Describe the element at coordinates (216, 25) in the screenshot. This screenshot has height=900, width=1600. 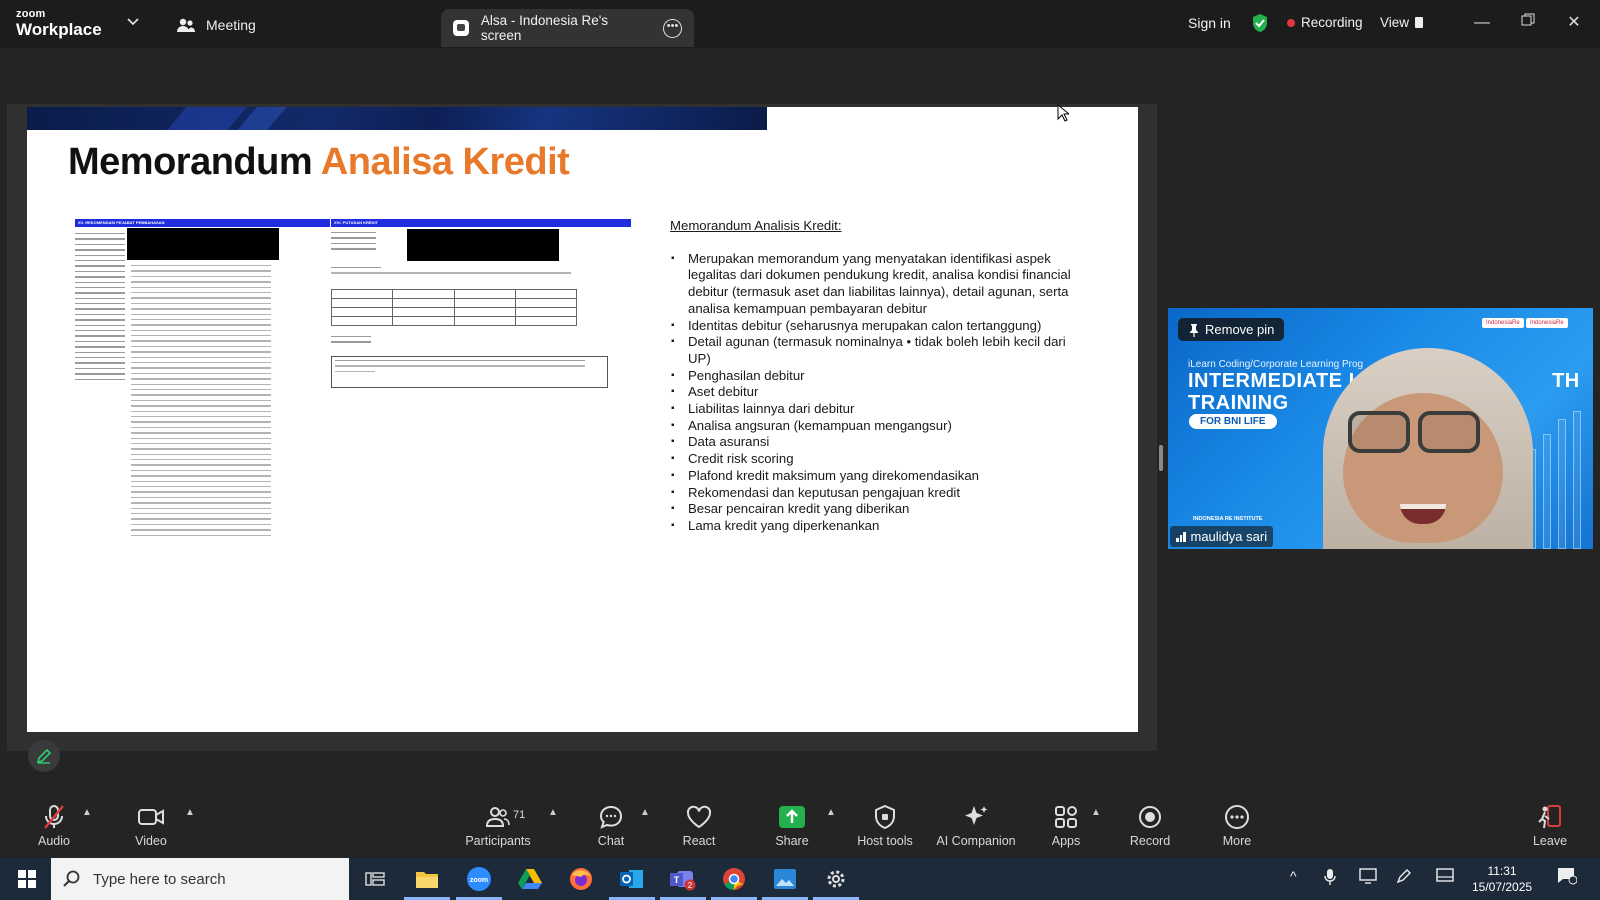
I see `meeting-tab: Meeting` at that location.